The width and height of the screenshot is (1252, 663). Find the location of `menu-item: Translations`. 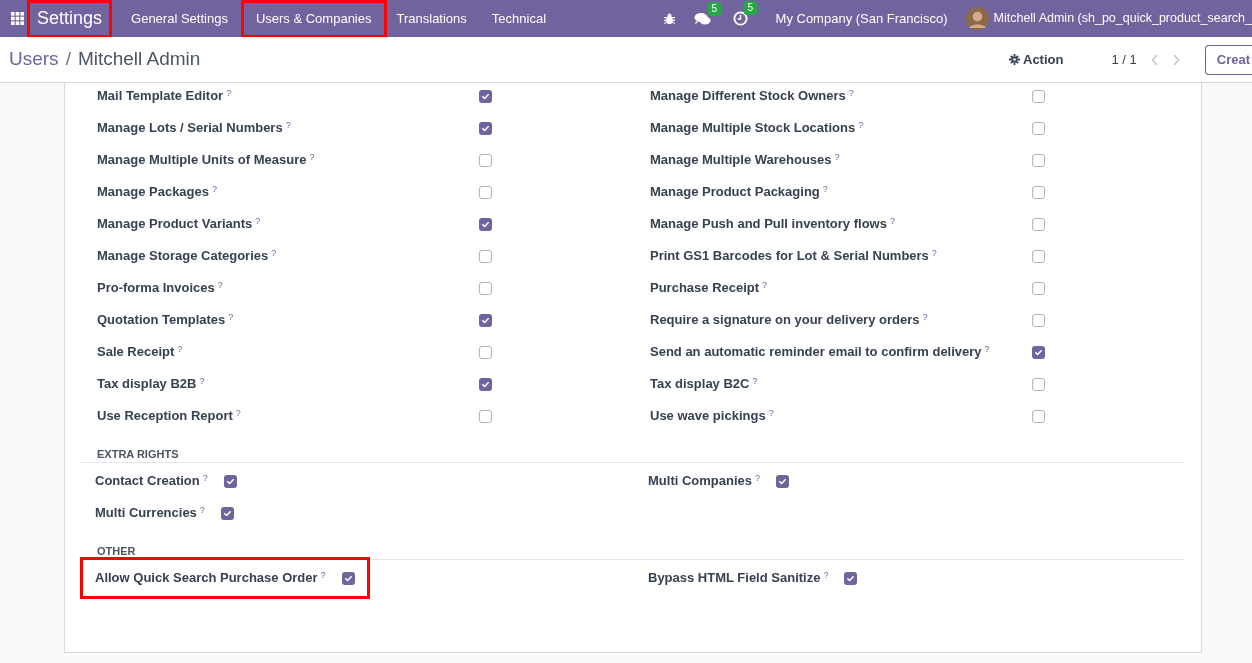

menu-item: Translations is located at coordinates (431, 18).